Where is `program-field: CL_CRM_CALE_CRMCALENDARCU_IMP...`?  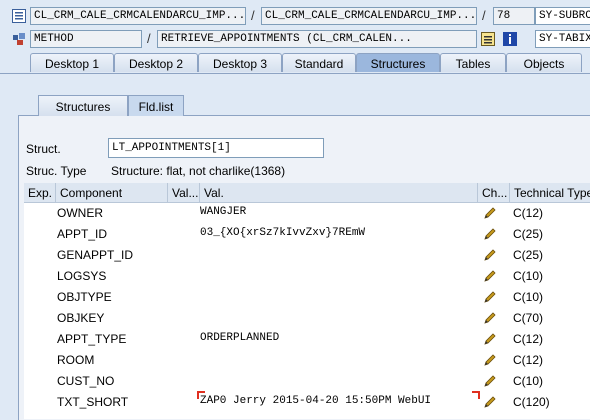
program-field: CL_CRM_CALE_CRMCALENDARCU_IMP... is located at coordinates (138, 16).